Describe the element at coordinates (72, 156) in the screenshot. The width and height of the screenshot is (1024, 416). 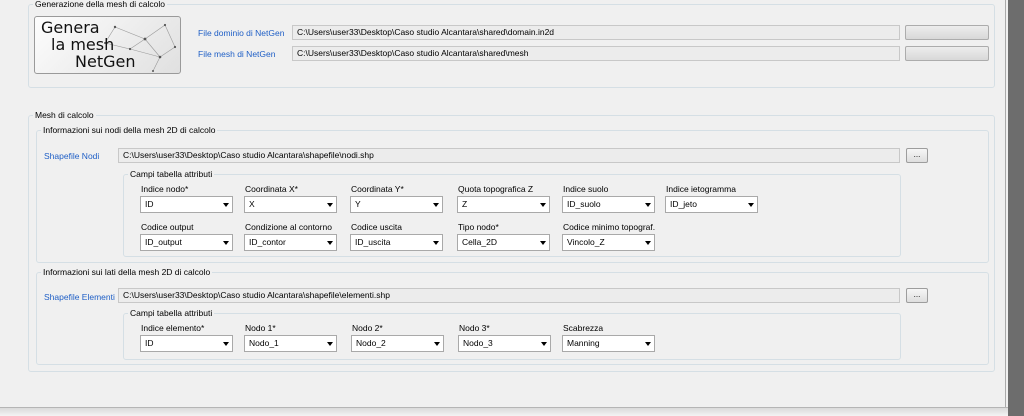
I see `nodes-shapefile-label: Shapefile Nodi` at that location.